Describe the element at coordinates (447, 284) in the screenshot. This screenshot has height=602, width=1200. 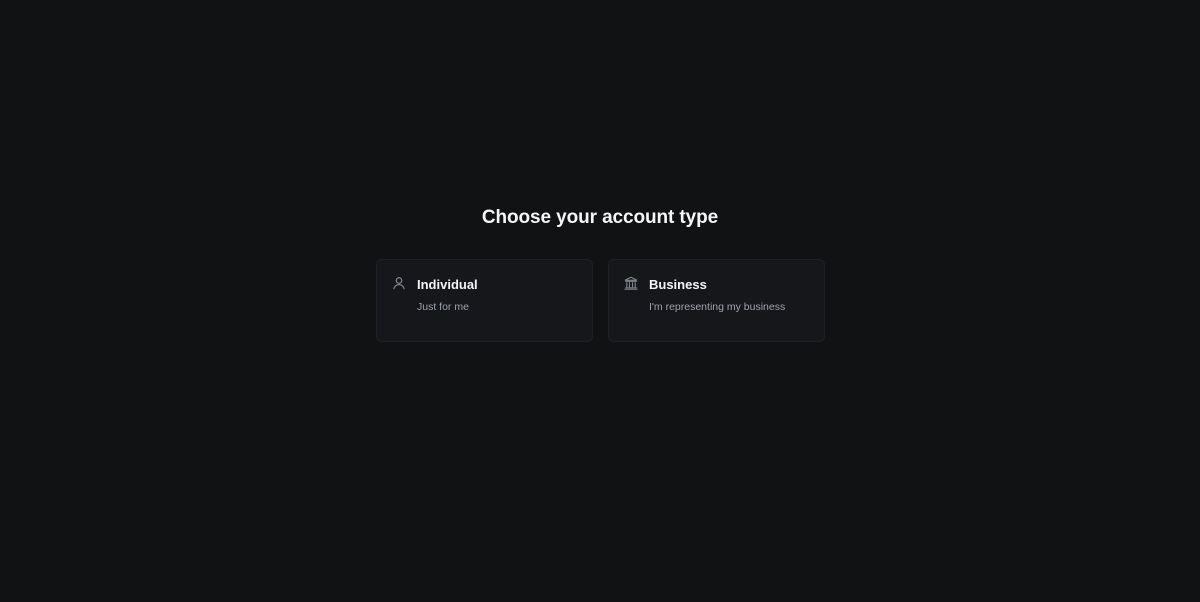
I see `individual-option-label: Individual` at that location.